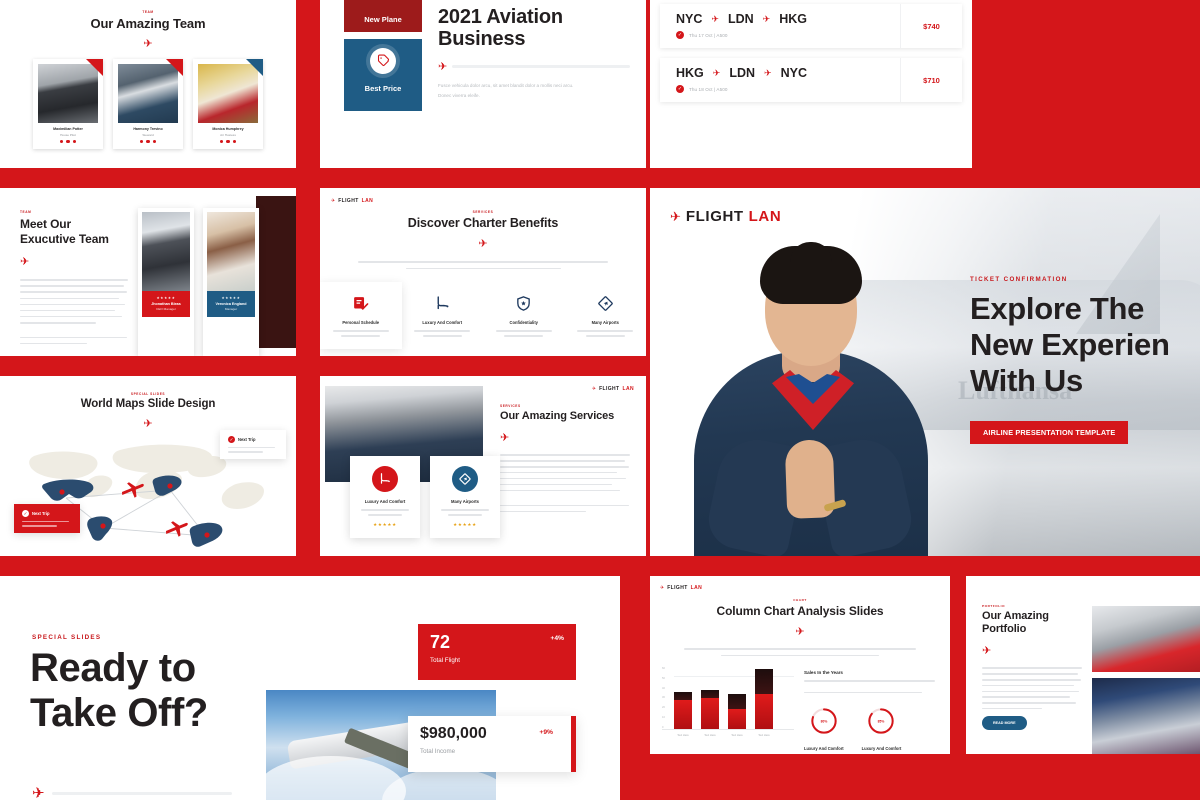  I want to click on tooltip-title: Next Trip, so click(41, 513).